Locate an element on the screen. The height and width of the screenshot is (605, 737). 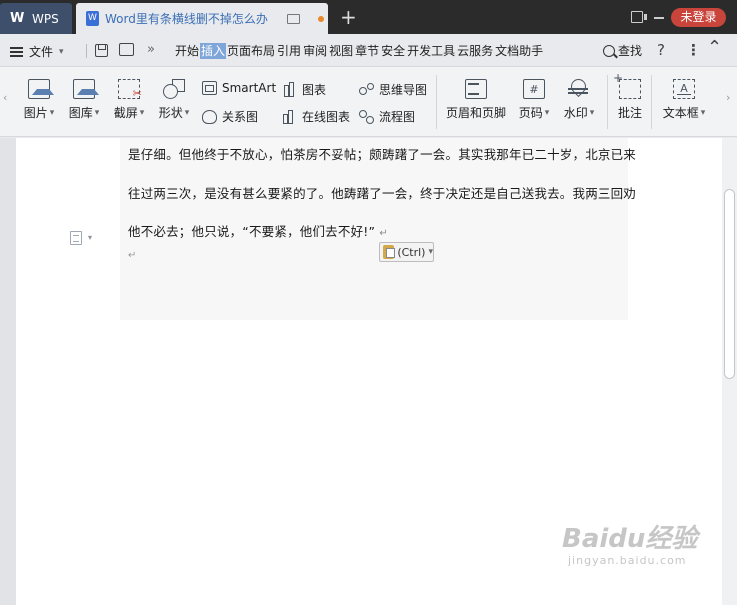
header-footer-icon is located at coordinates (476, 89).